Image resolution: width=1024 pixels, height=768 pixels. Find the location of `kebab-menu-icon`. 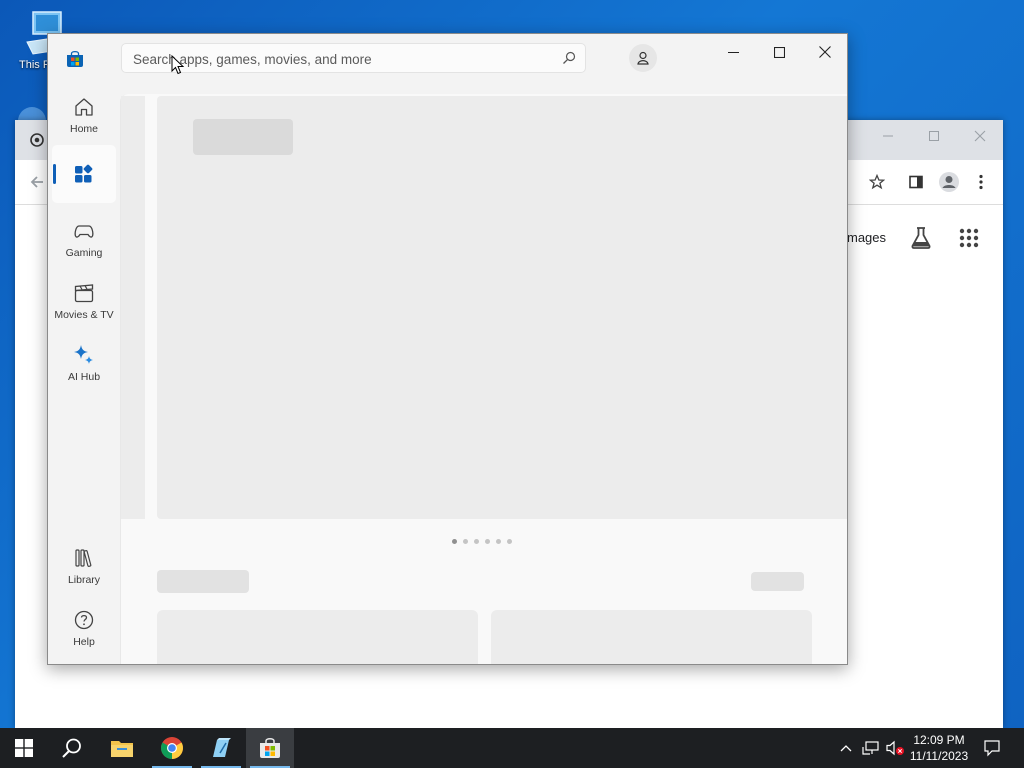

kebab-menu-icon is located at coordinates (981, 182).